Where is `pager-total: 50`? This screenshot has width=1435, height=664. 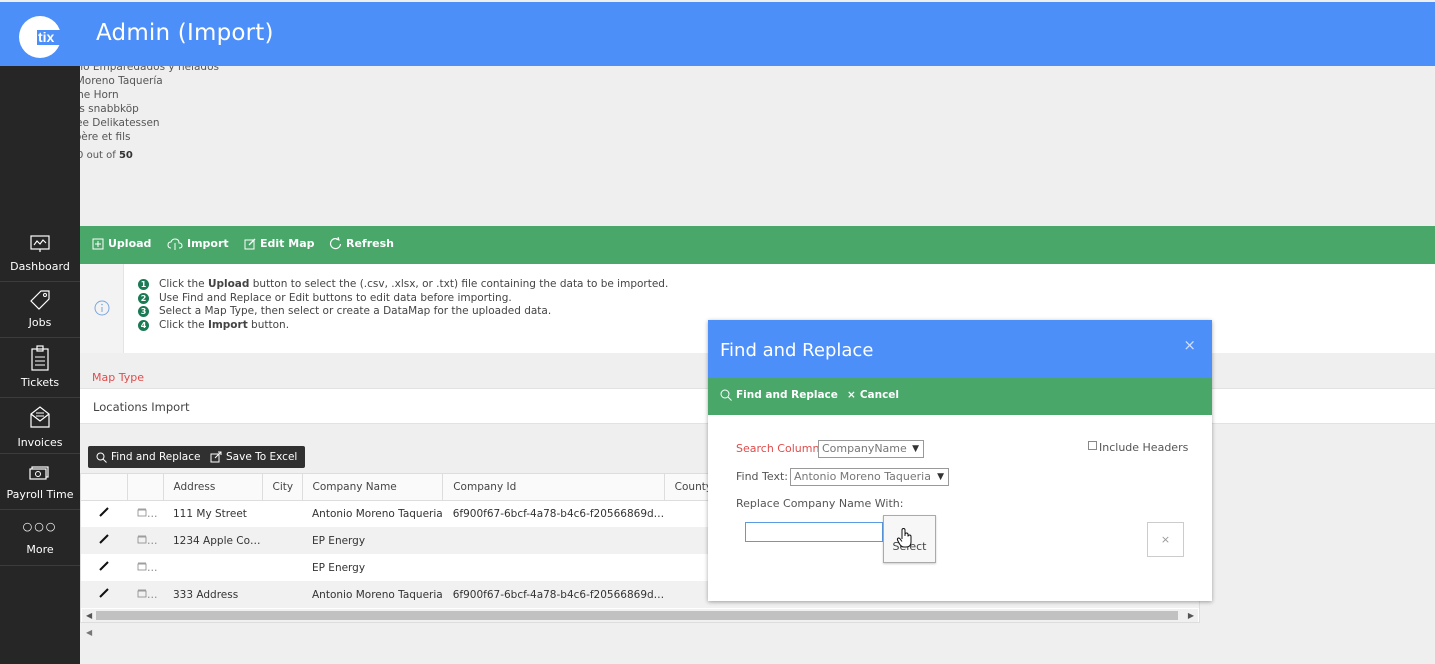
pager-total: 50 is located at coordinates (125, 155).